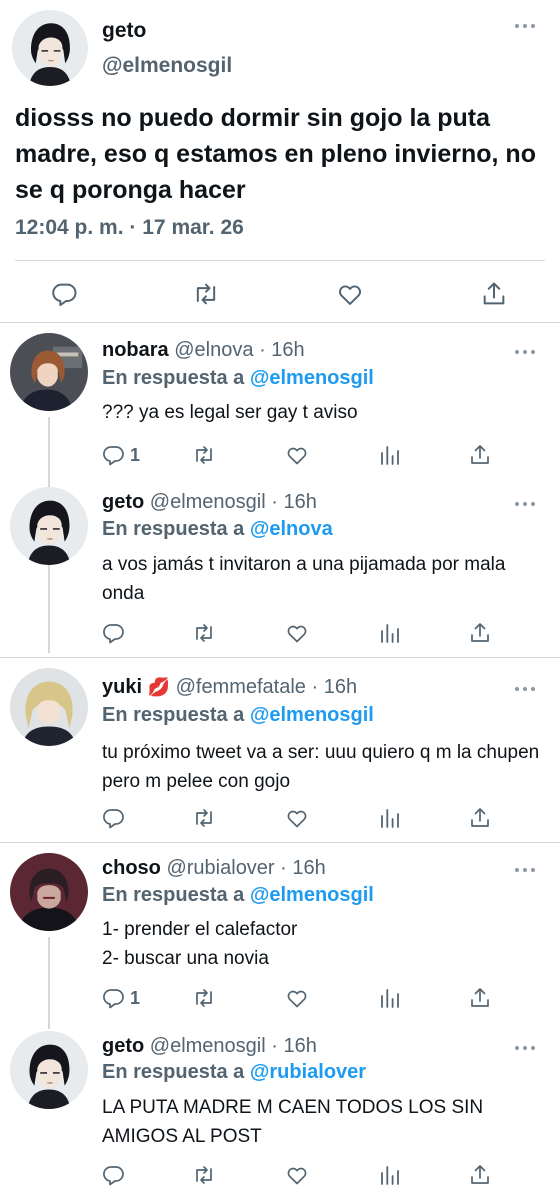  Describe the element at coordinates (185, 958) in the screenshot. I see `reply-text-line: 2- buscar una novia` at that location.